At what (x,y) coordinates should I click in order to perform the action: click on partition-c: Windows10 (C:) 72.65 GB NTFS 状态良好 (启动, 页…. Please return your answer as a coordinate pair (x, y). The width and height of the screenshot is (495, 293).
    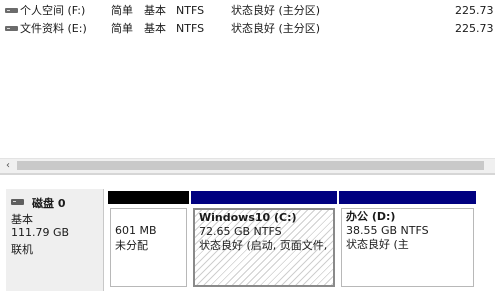
    Looking at the image, I should click on (264, 239).